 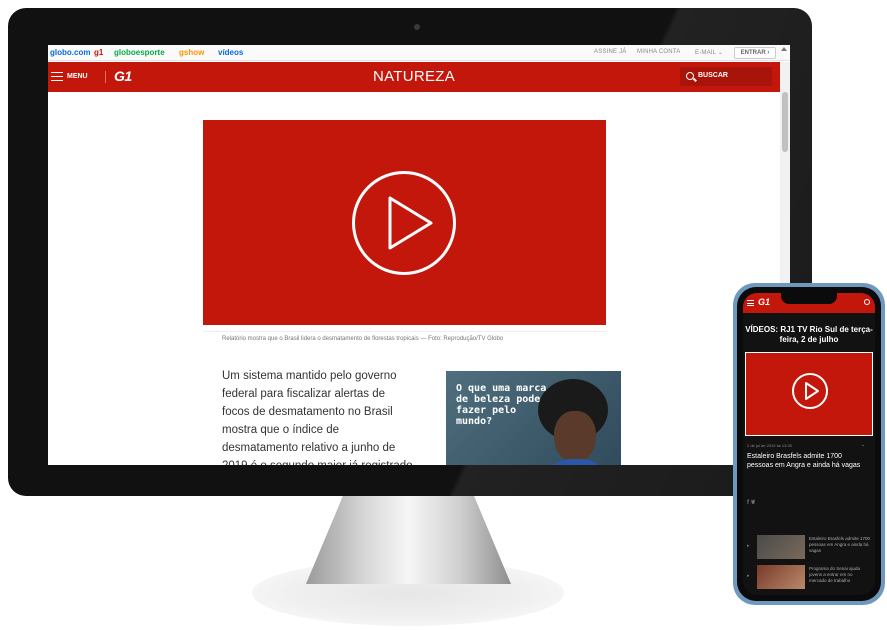 What do you see at coordinates (713, 75) in the screenshot?
I see `search-label: BUSCAR` at bounding box center [713, 75].